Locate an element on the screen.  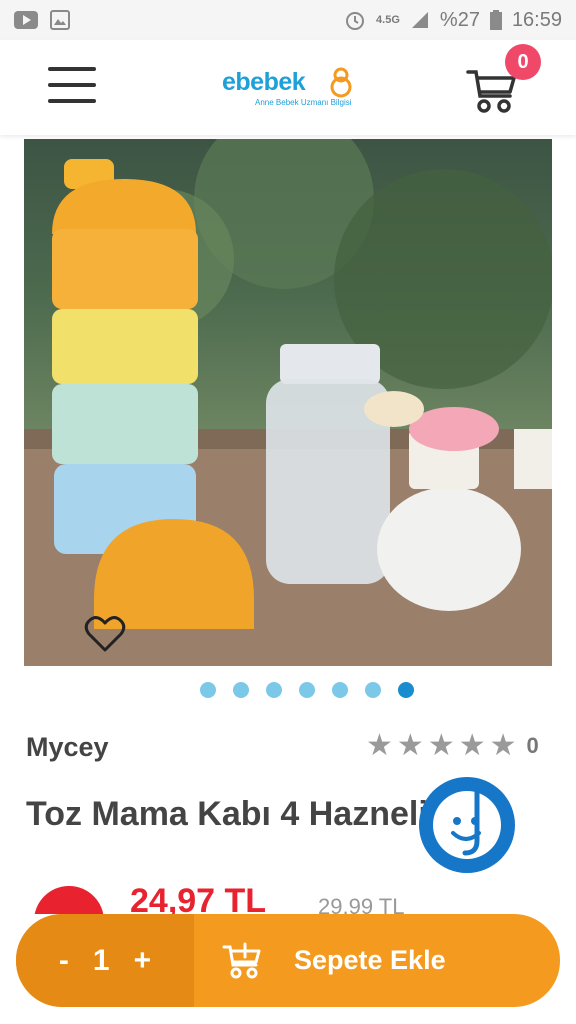
gallery-dot-active is located at coordinates (406, 690).